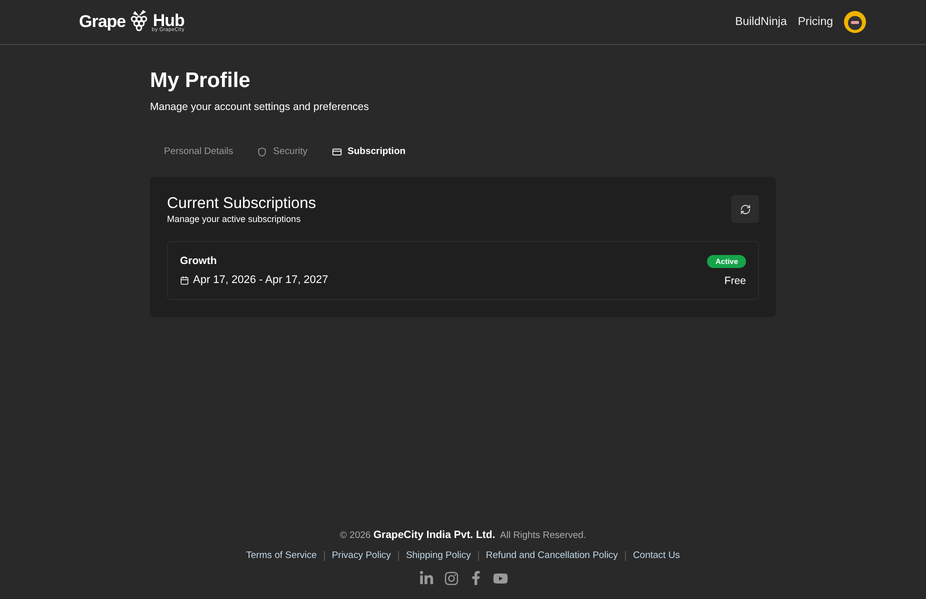 The width and height of the screenshot is (926, 599). I want to click on date-range: Apr 17, 2026 - Apr 17, 2027, so click(260, 280).